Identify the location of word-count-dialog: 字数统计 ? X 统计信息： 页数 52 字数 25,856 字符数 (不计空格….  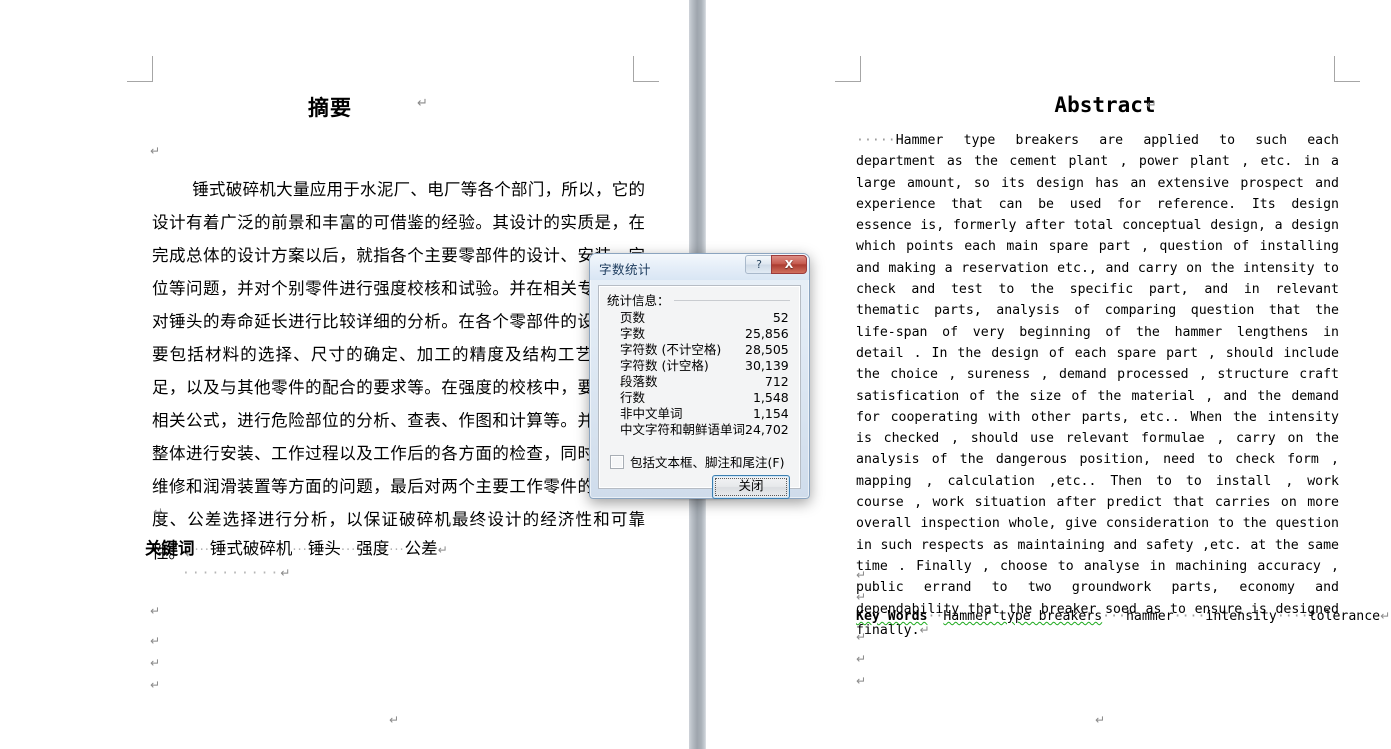
(699, 376).